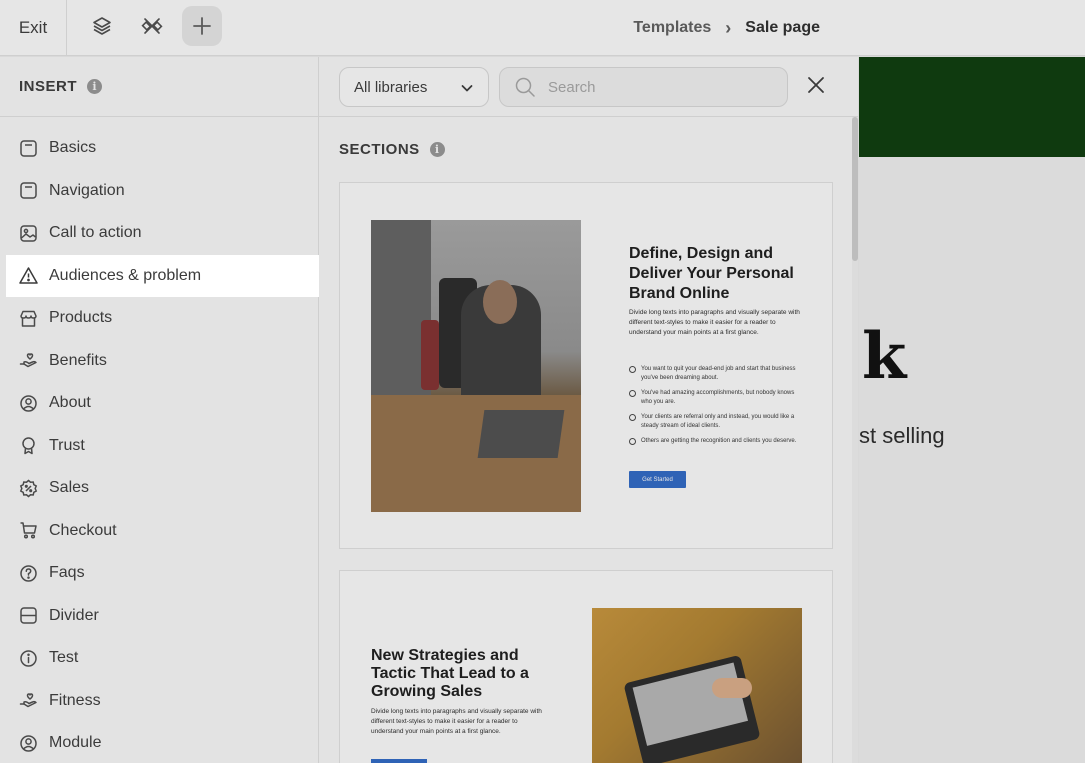 The width and height of the screenshot is (1085, 763). Describe the element at coordinates (81, 318) in the screenshot. I see `sidebar-item-label: Products` at that location.